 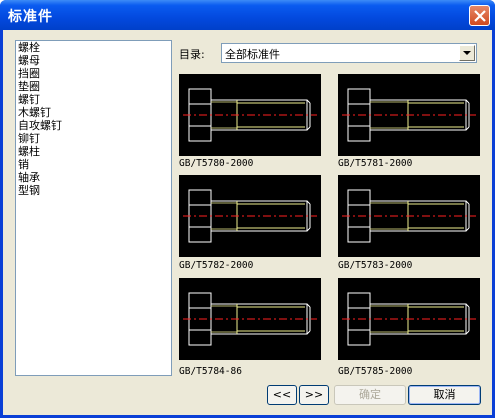 What do you see at coordinates (282, 395) in the screenshot?
I see `prev-page-button: <<` at bounding box center [282, 395].